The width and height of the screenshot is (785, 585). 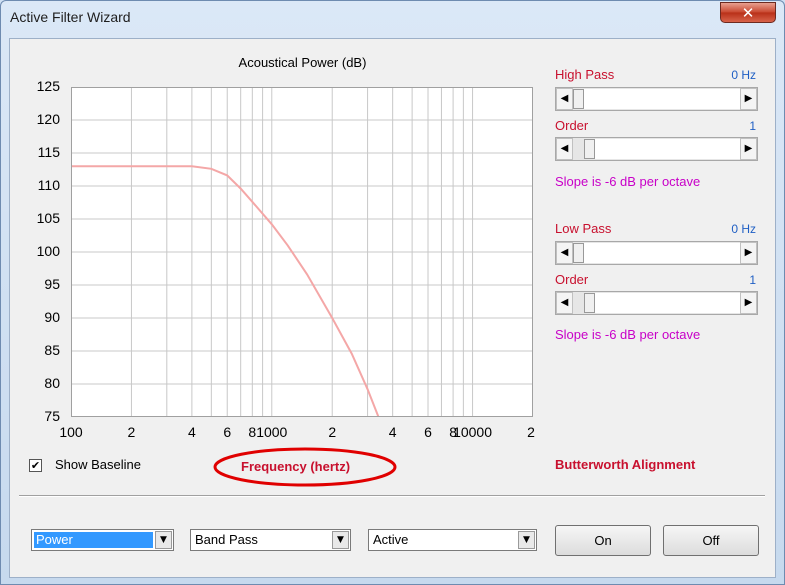 I want to click on y-tick-label: 105, so click(x=48, y=218).